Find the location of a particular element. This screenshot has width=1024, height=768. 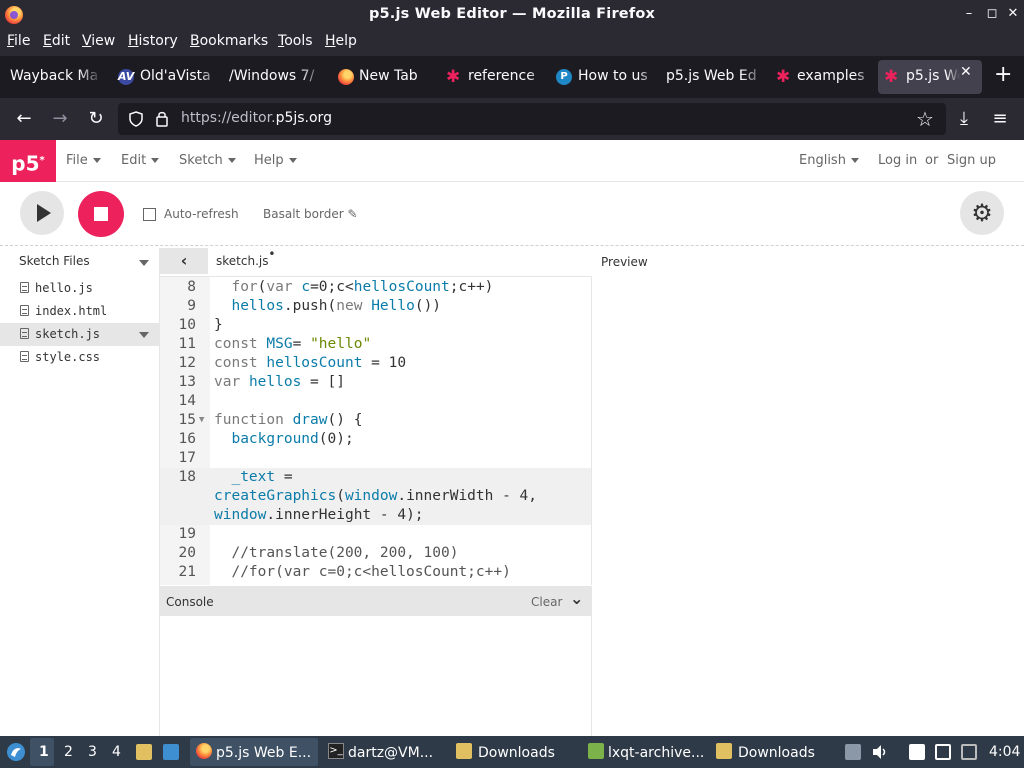

console-clear-button: Clear is located at coordinates (546, 602).